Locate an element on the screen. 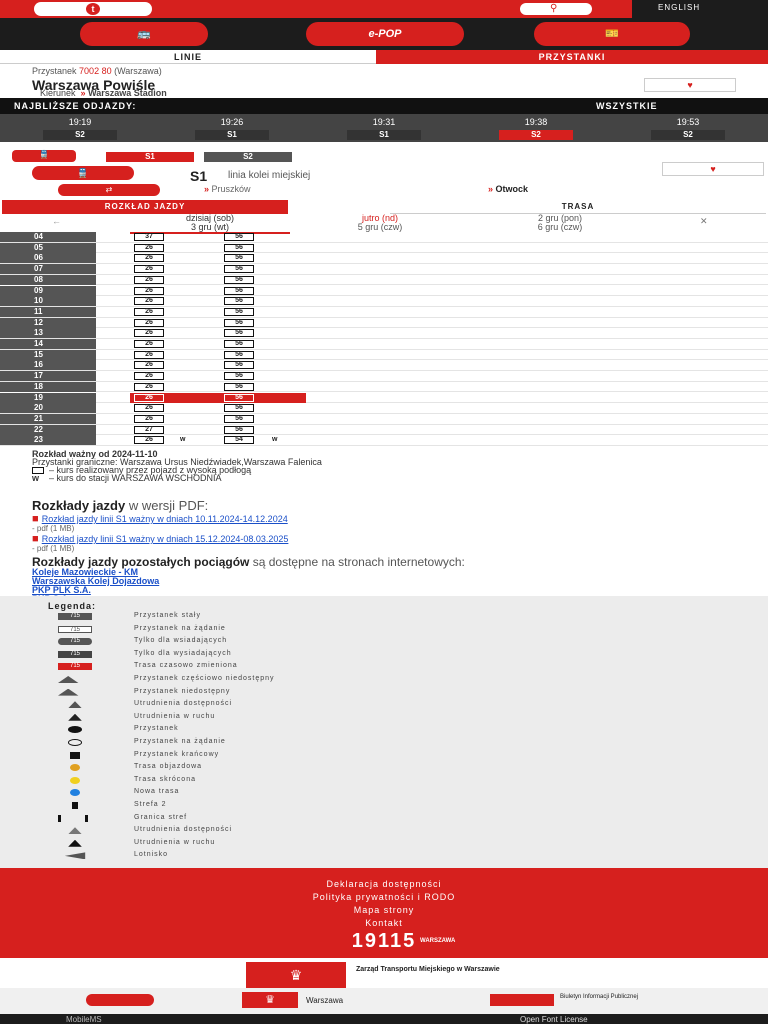  departure-item: 19:31 S1 is located at coordinates (384, 128).